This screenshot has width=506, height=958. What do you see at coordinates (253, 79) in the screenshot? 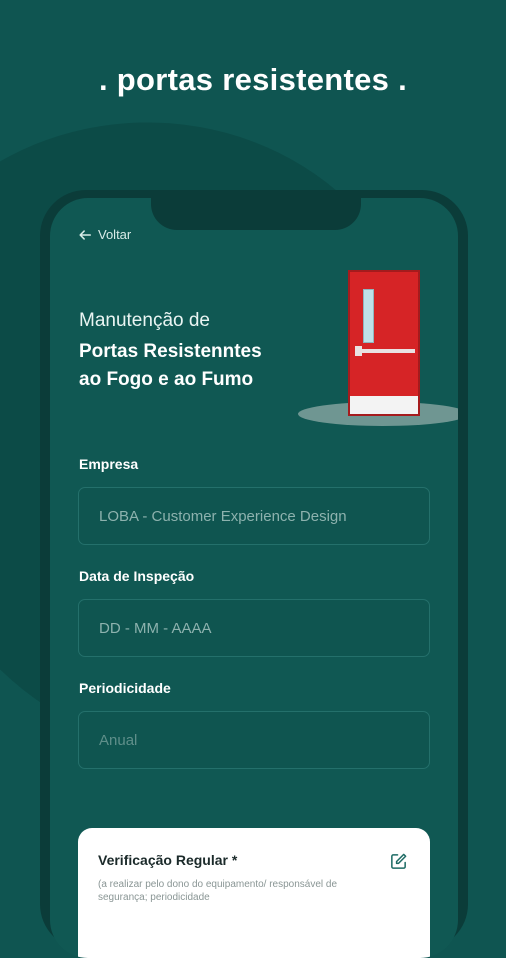
I see `promo-headline: . portas resistentes .` at bounding box center [253, 79].